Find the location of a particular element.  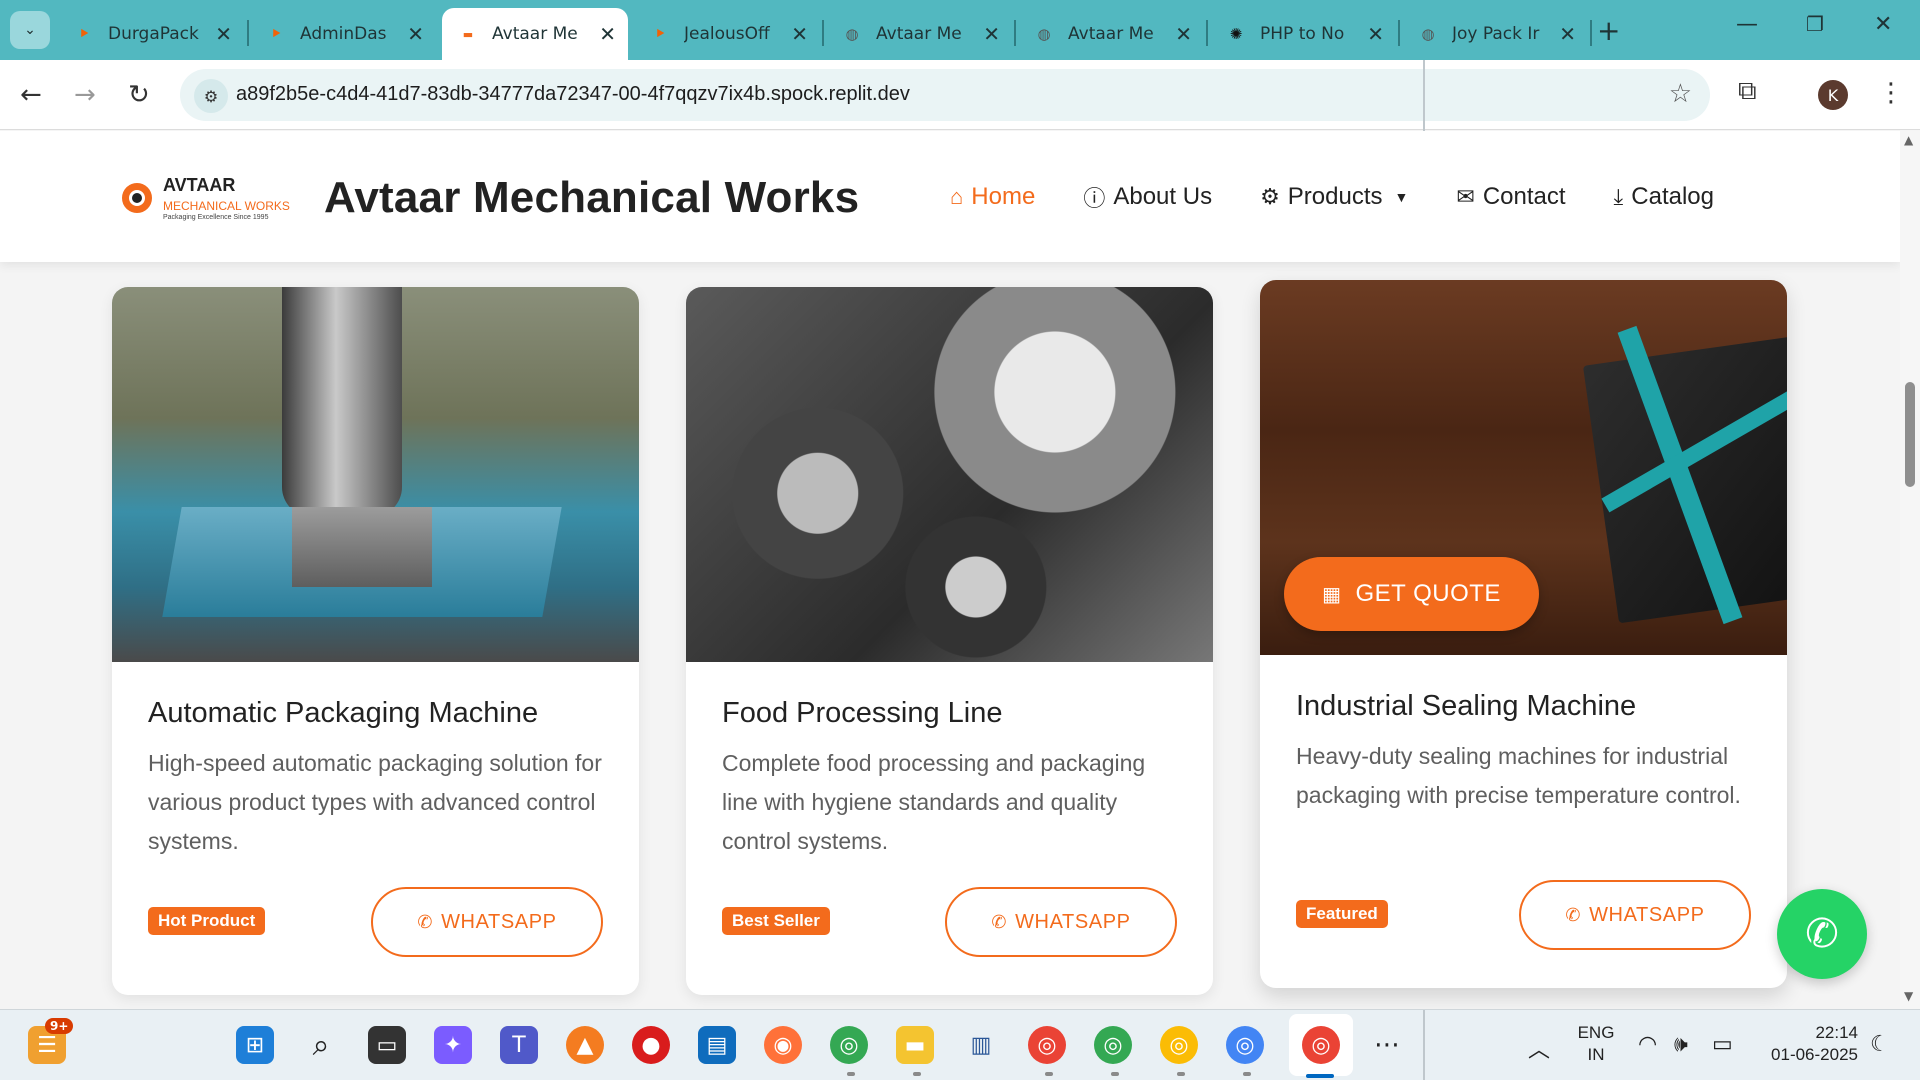

nav-home: ⌂ Home is located at coordinates (992, 197).